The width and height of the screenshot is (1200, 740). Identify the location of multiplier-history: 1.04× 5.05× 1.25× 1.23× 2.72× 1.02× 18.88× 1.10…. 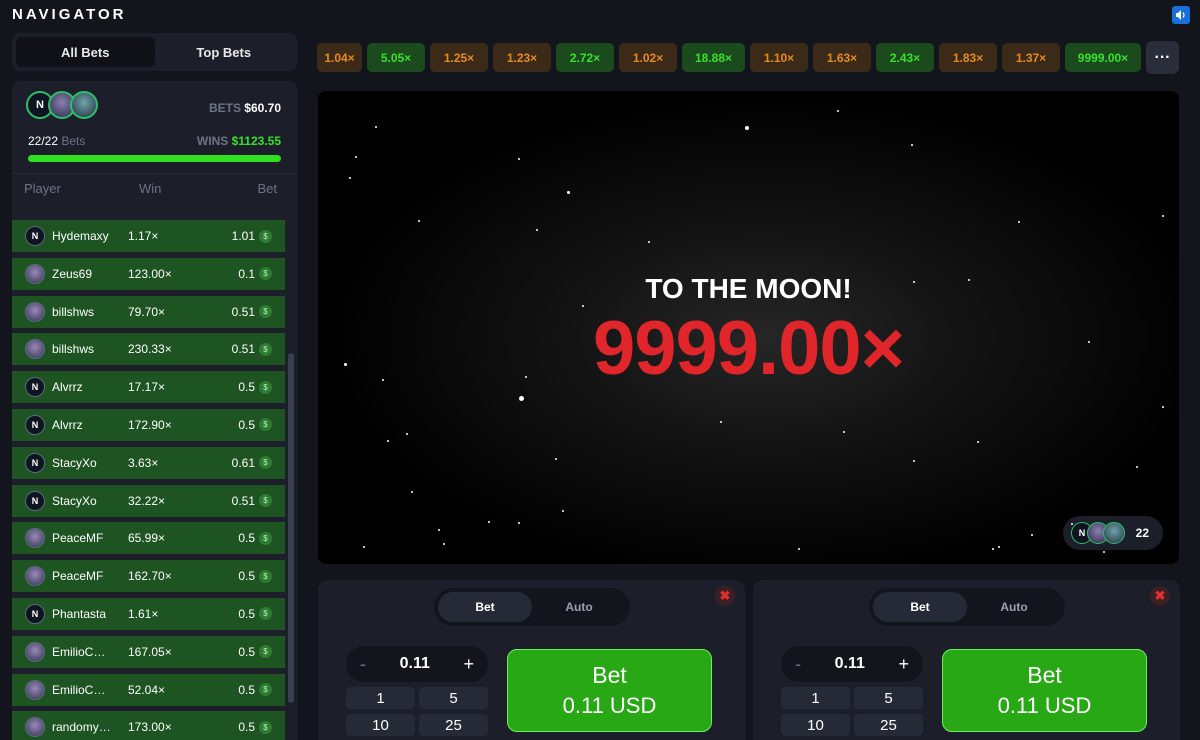
(731, 57).